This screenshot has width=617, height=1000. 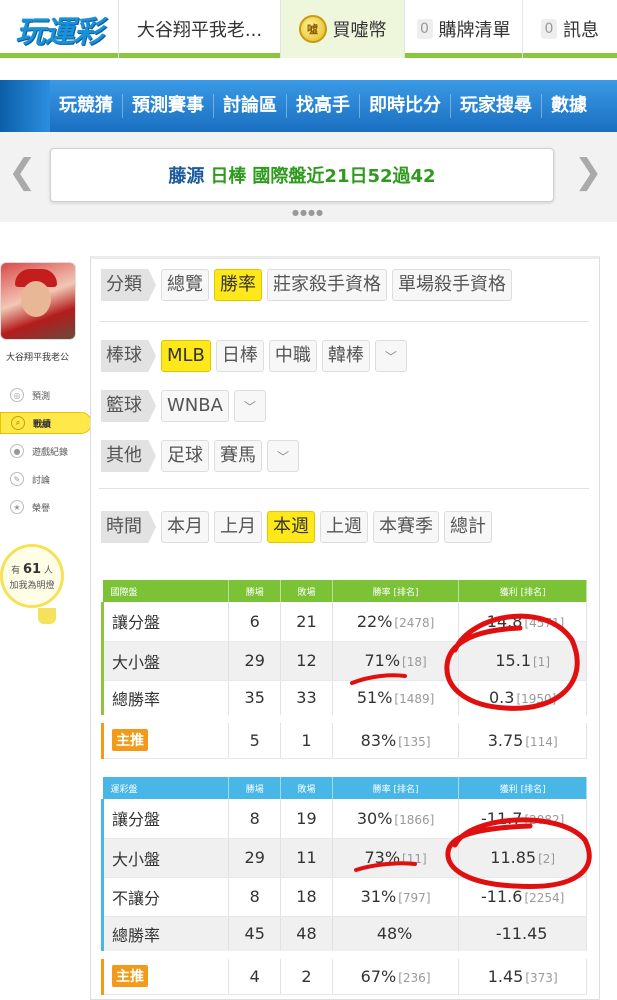 What do you see at coordinates (186, 176) in the screenshot?
I see `banner-player-name: 藤源` at bounding box center [186, 176].